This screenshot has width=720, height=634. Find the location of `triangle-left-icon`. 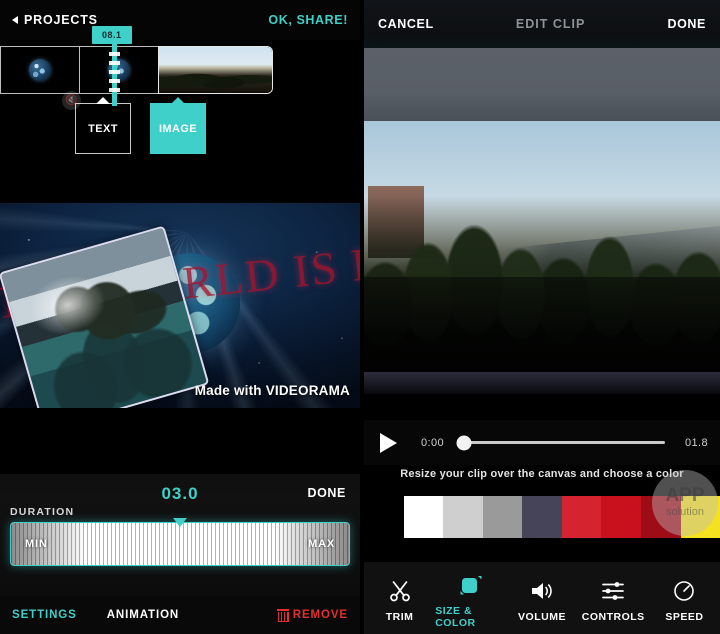

triangle-left-icon is located at coordinates (15, 20).